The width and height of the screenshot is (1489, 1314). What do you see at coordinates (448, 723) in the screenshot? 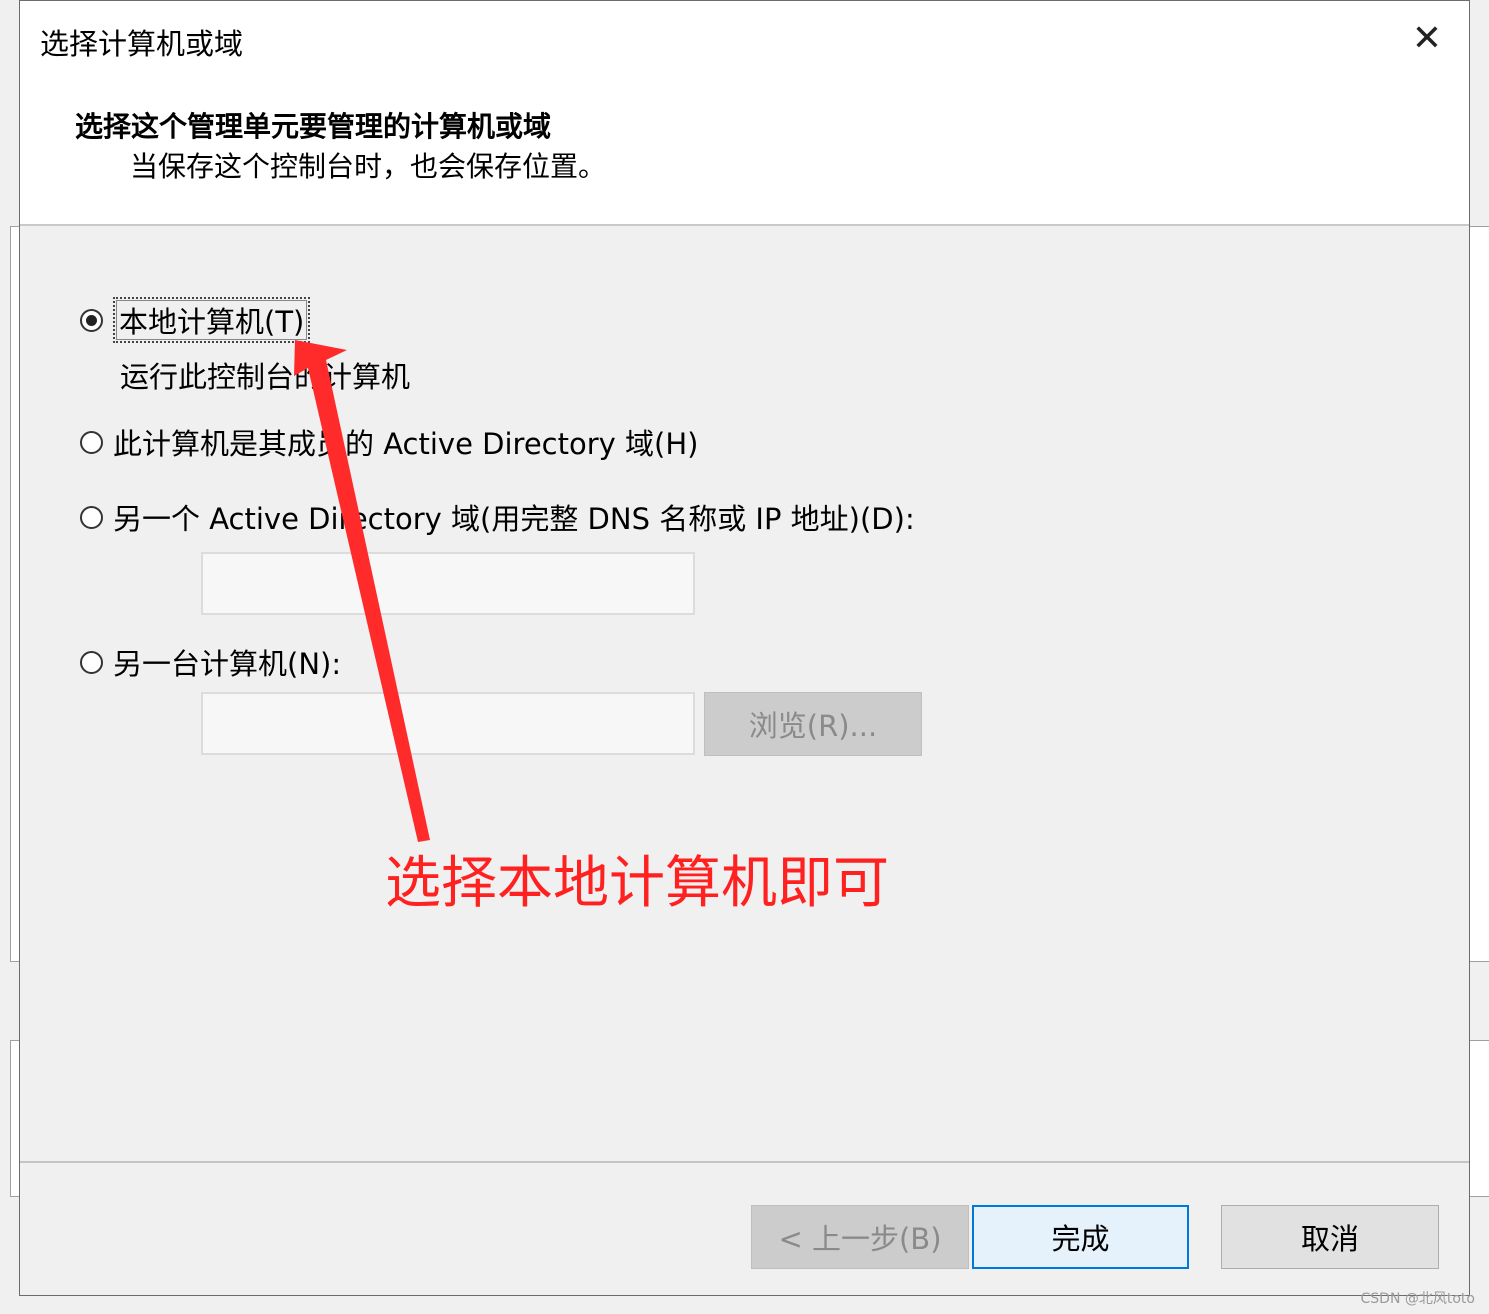
I see `computer-name-input` at bounding box center [448, 723].